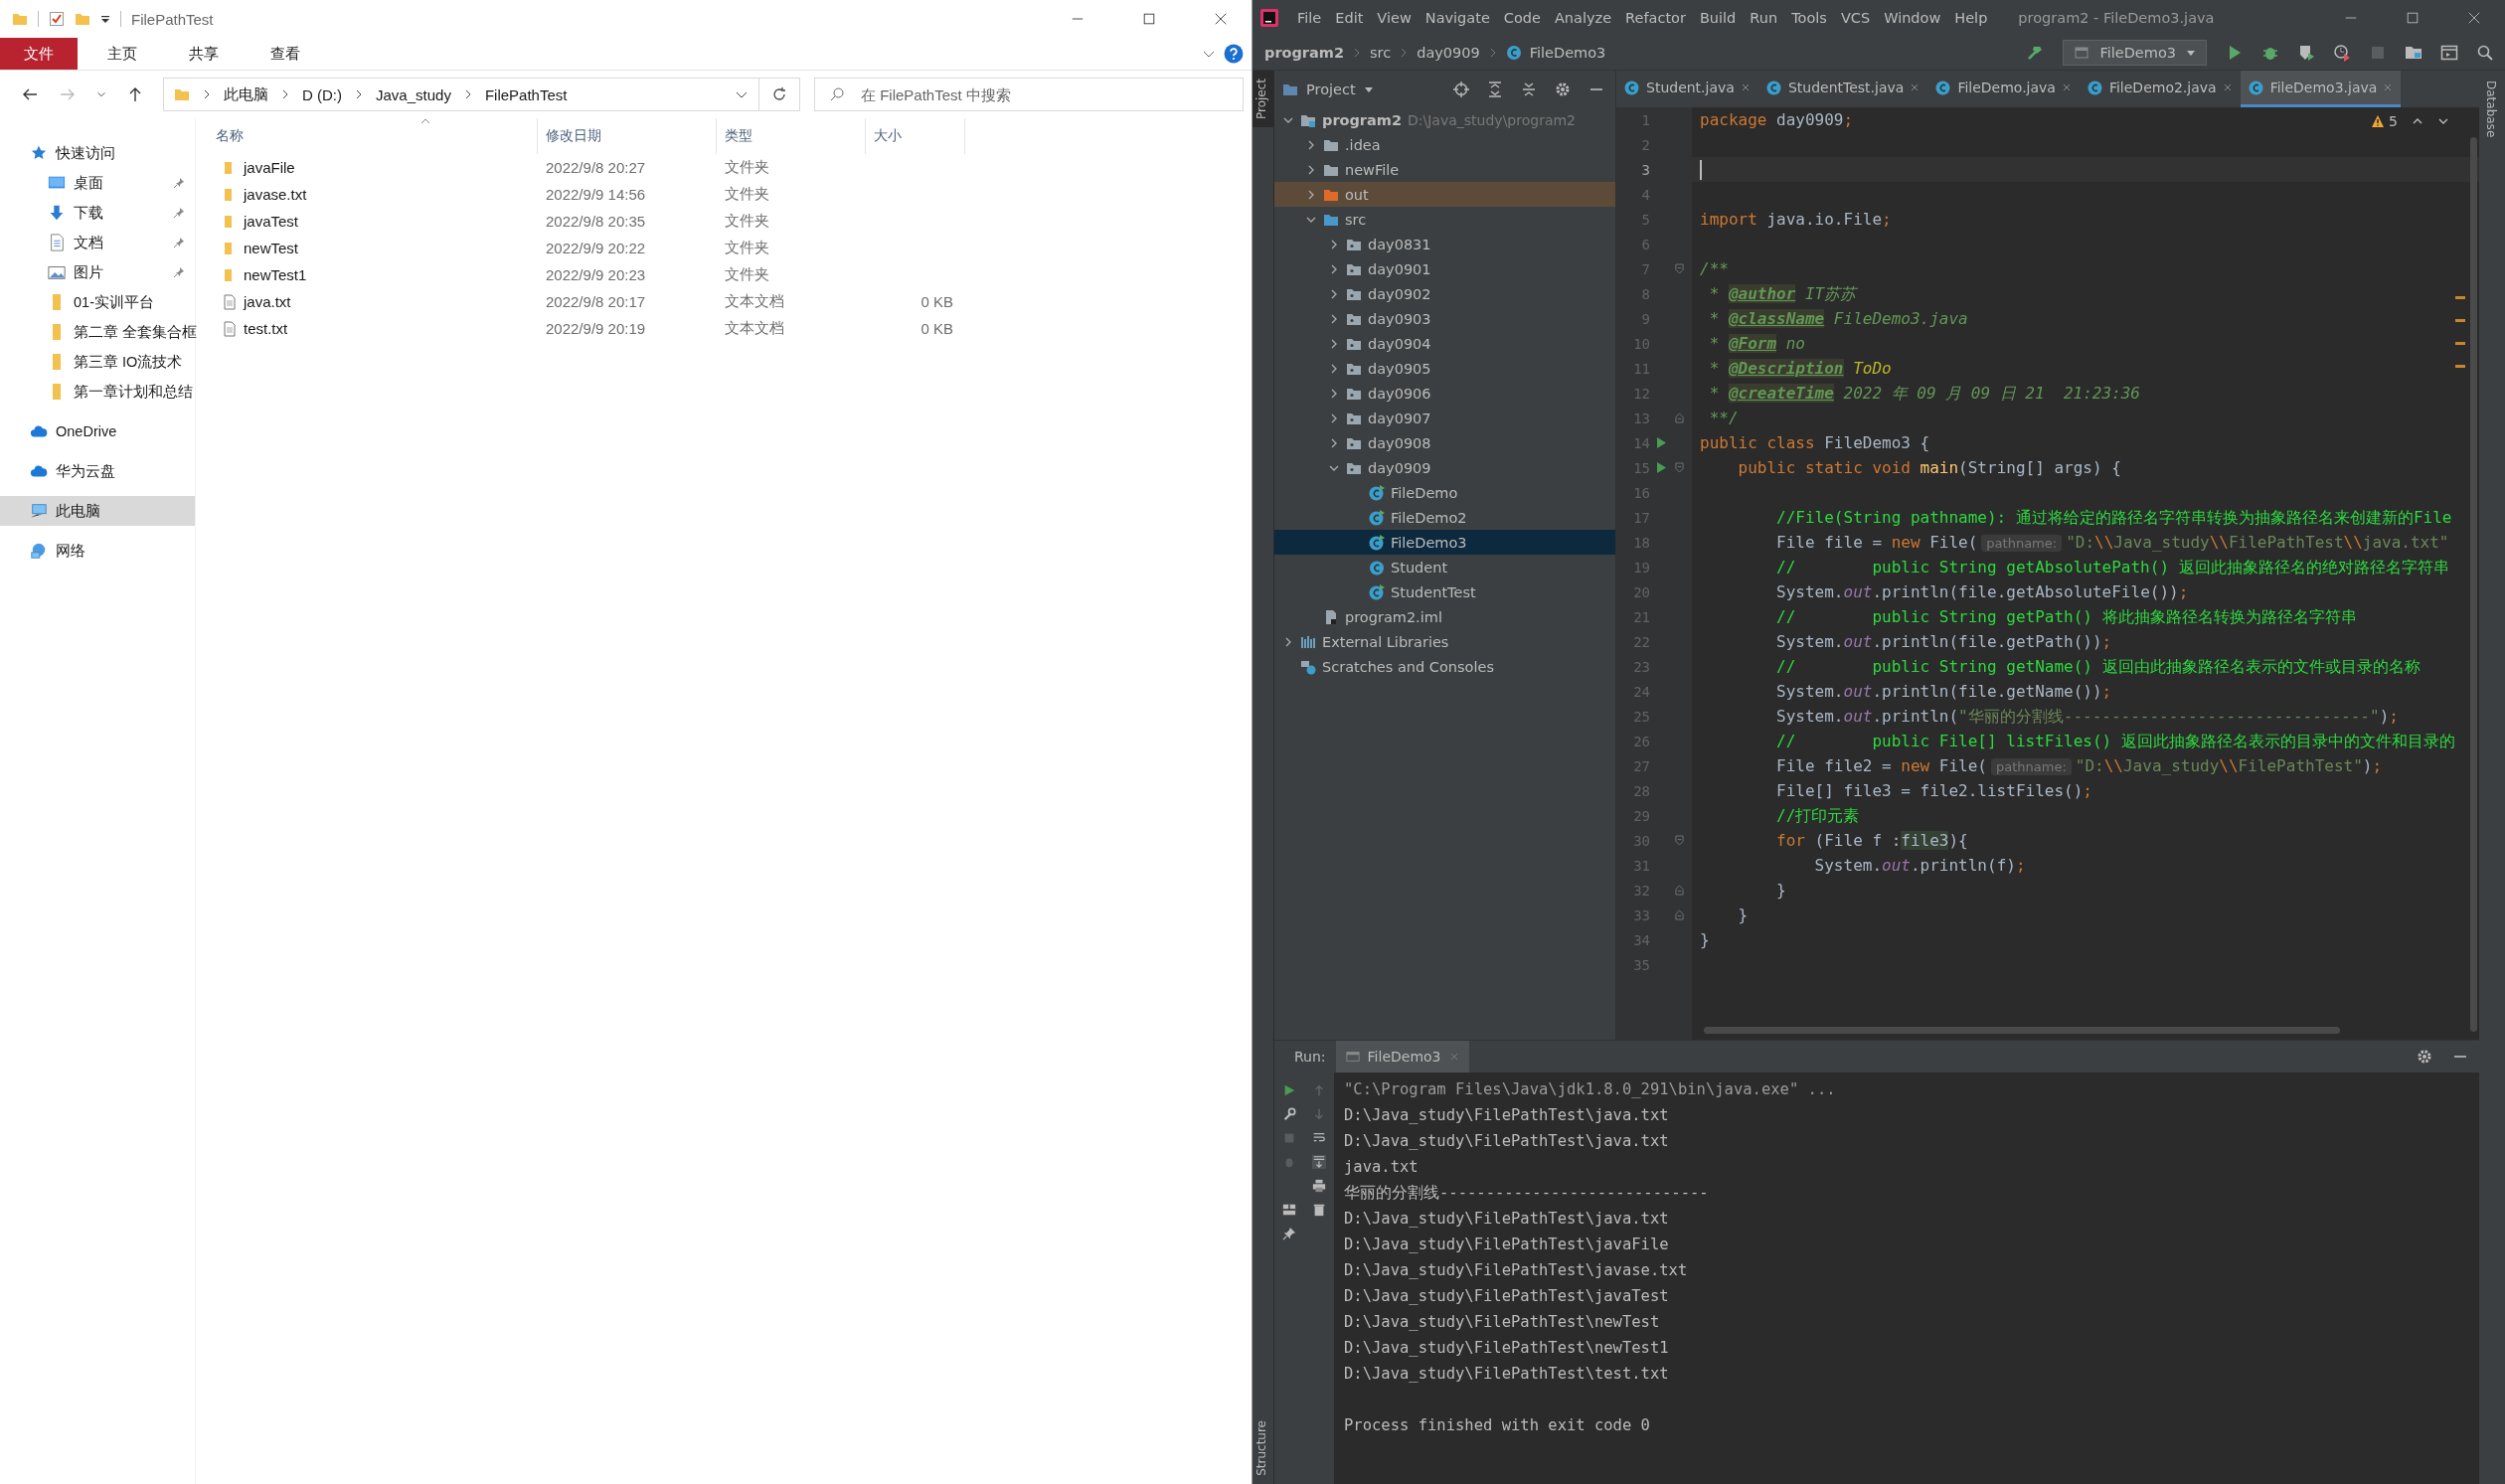  Describe the element at coordinates (1912, 18) in the screenshot. I see `menu-item: Window` at that location.